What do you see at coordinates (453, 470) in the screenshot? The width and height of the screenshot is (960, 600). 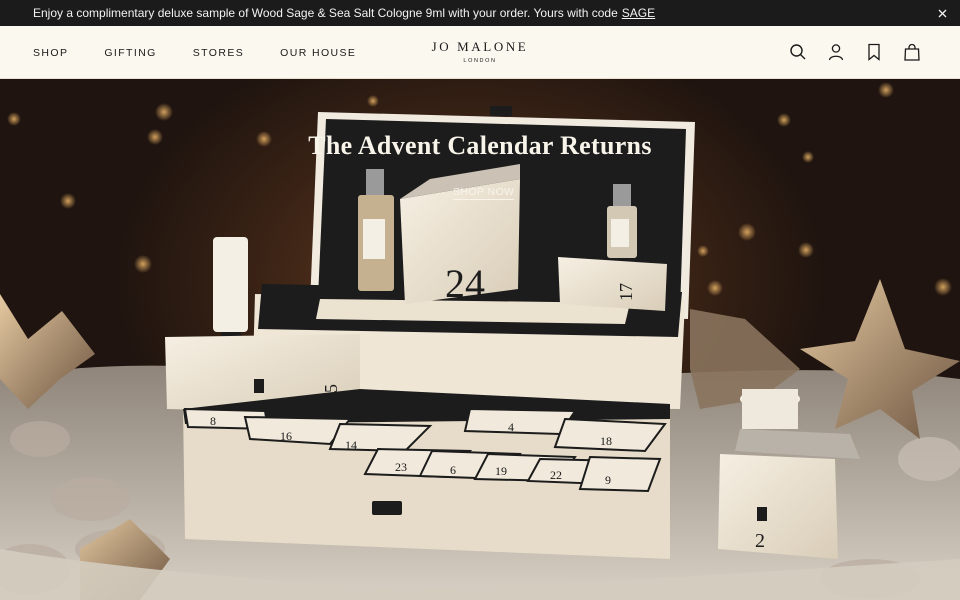 I see `tile-6: 6` at bounding box center [453, 470].